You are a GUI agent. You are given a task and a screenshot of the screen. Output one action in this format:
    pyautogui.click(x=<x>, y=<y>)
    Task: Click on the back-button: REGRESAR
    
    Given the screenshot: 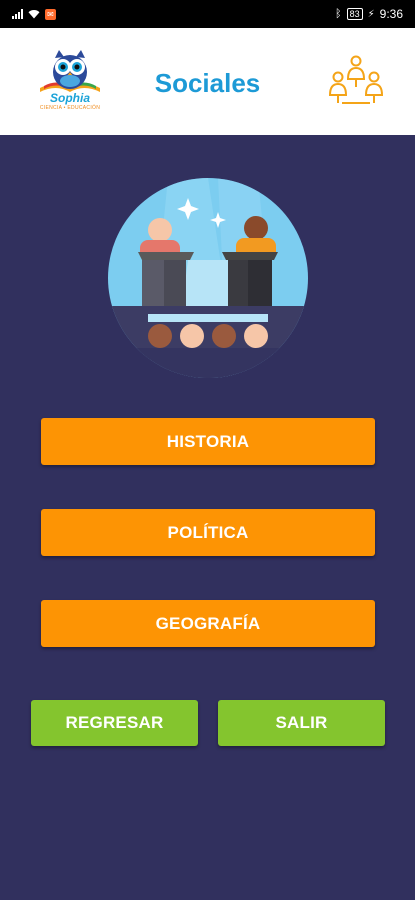 What is the action you would take?
    pyautogui.click(x=114, y=723)
    